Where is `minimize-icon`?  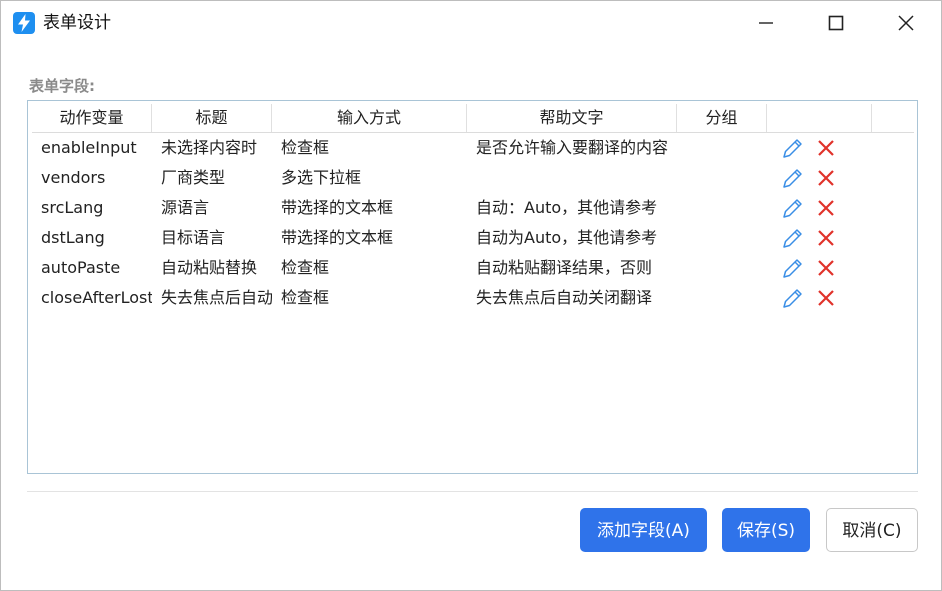
minimize-icon is located at coordinates (766, 23).